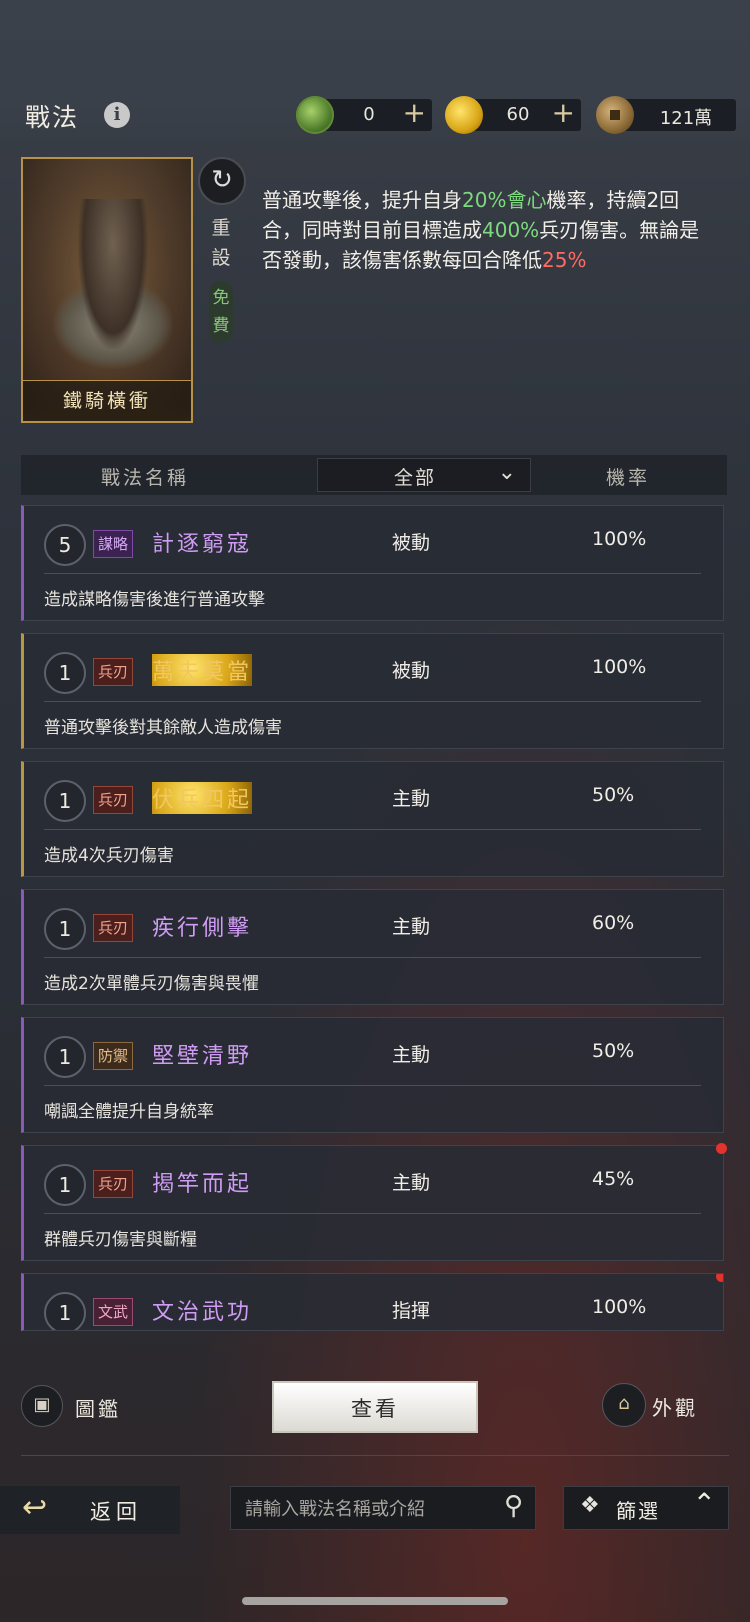  What do you see at coordinates (151, 984) in the screenshot?
I see `skill-desc: 造成2次單體兵刃傷害與畏懼` at bounding box center [151, 984].